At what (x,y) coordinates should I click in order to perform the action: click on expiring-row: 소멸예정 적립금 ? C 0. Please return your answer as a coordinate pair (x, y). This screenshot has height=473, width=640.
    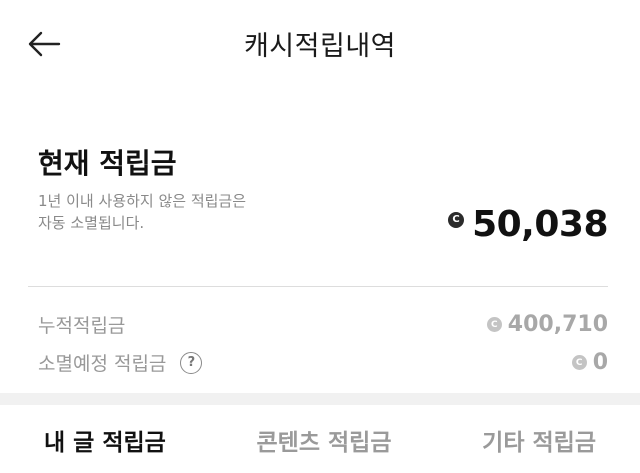
    Looking at the image, I should click on (323, 362).